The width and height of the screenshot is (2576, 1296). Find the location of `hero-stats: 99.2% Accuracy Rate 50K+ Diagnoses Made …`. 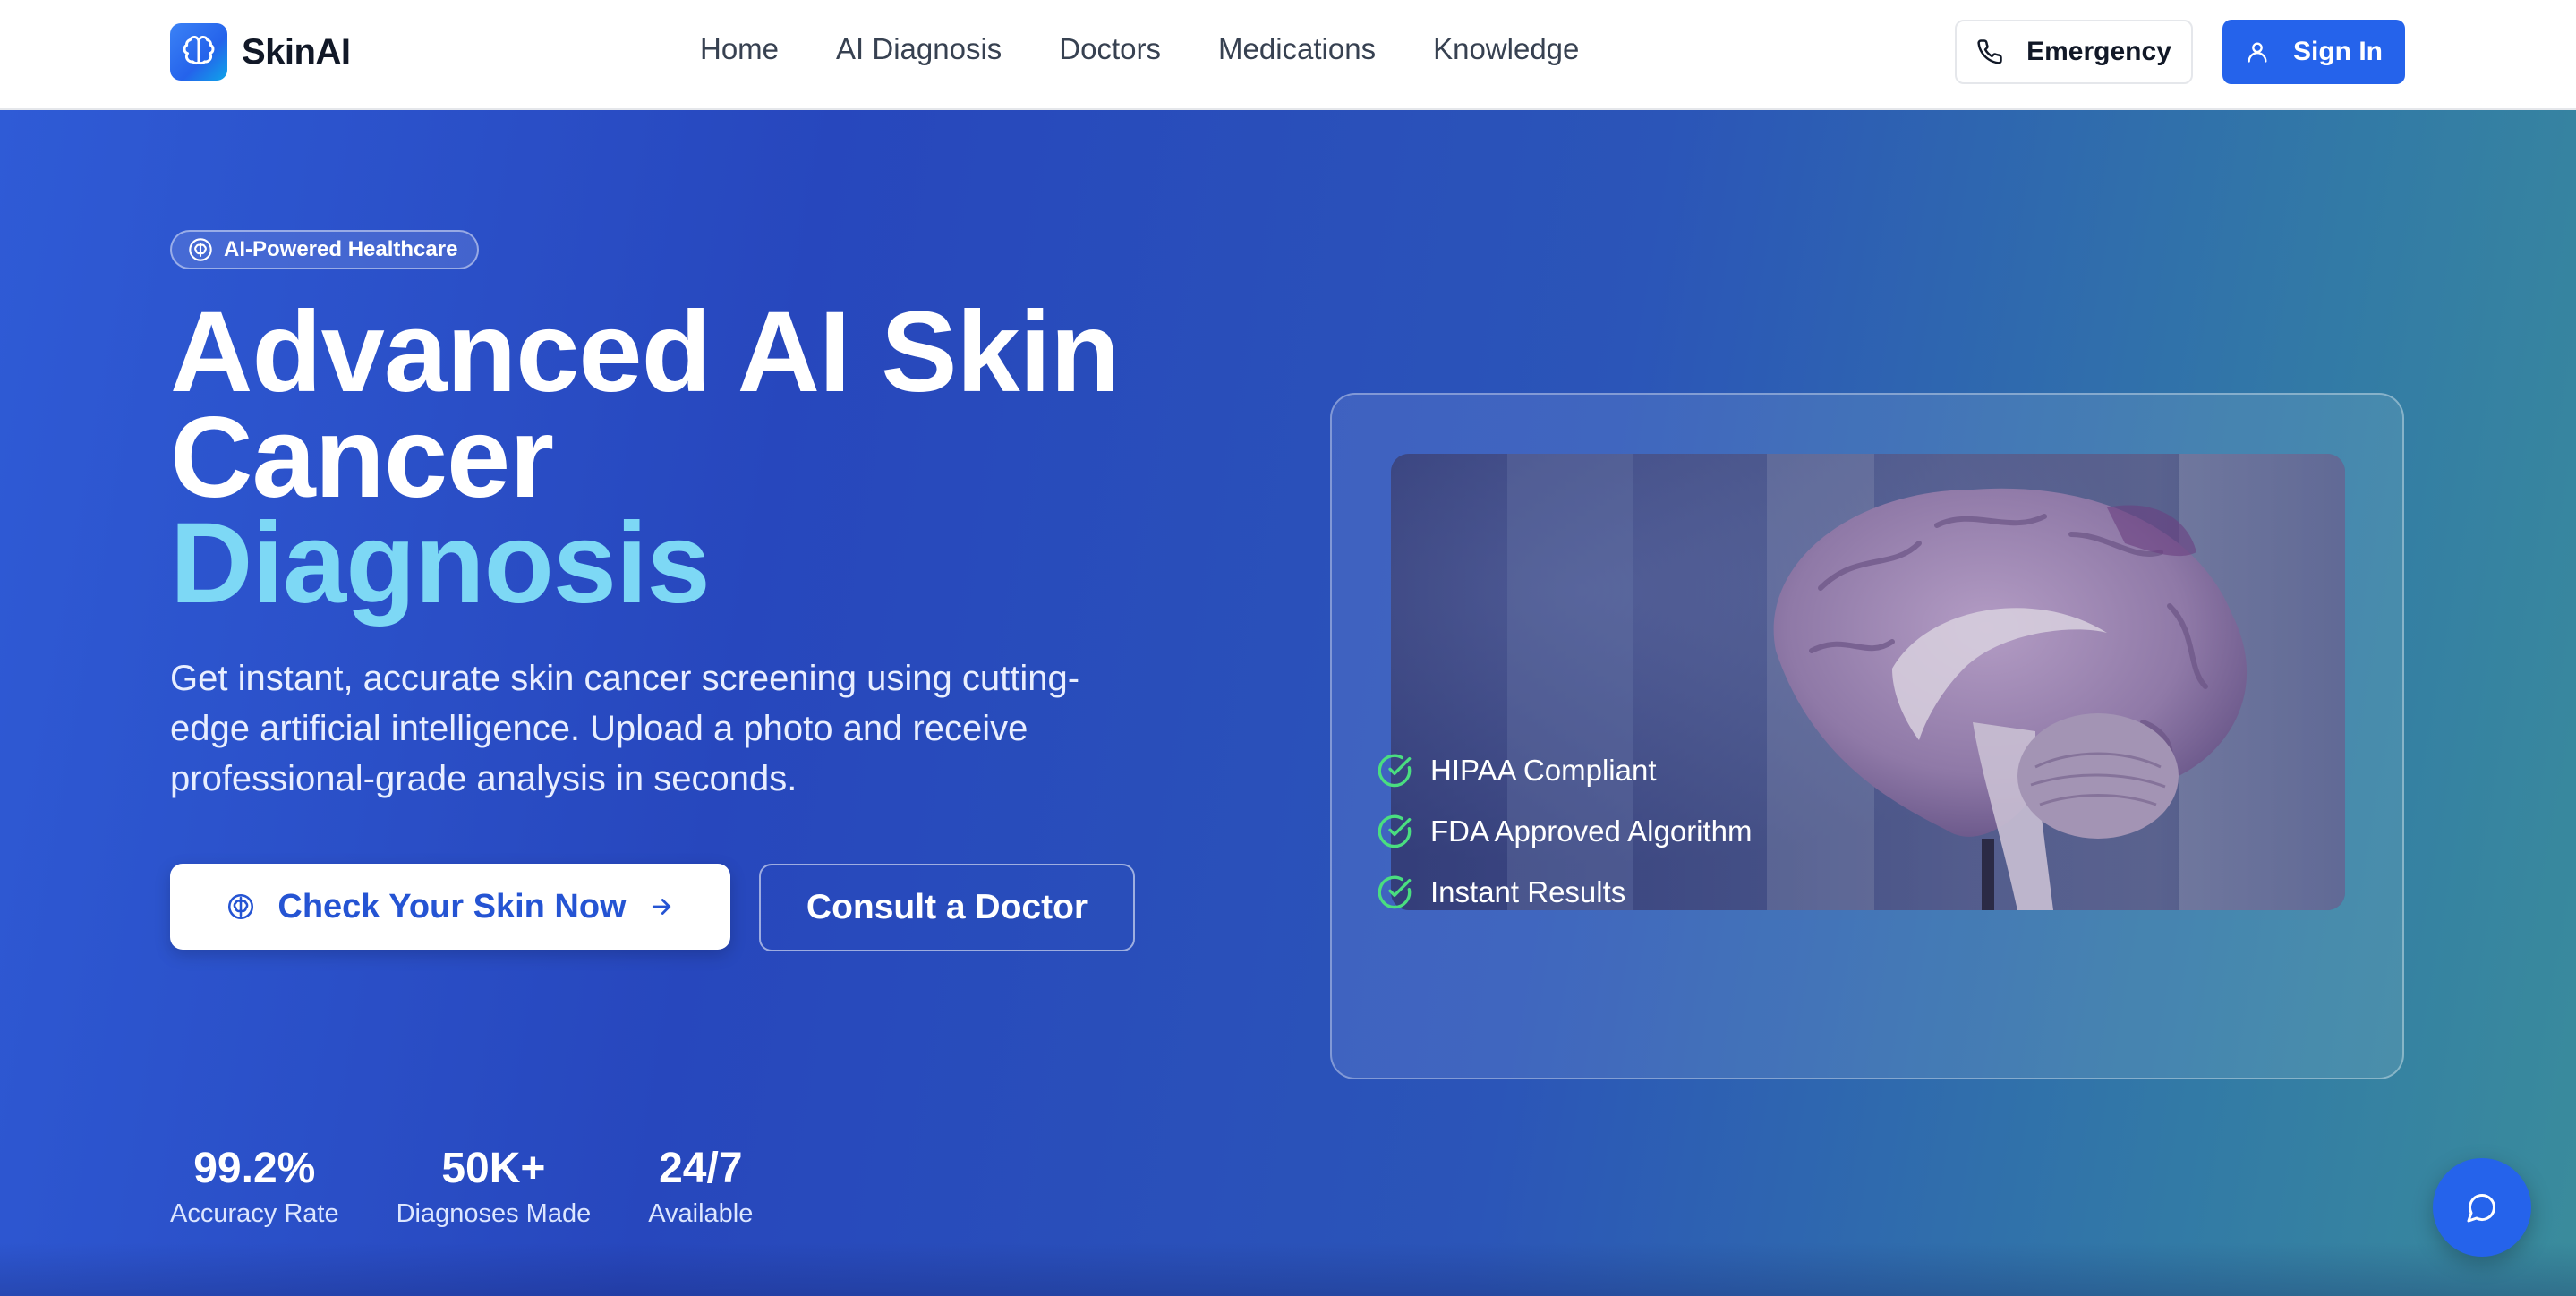

hero-stats: 99.2% Accuracy Rate 50K+ Diagnoses Made … is located at coordinates (490, 1186).